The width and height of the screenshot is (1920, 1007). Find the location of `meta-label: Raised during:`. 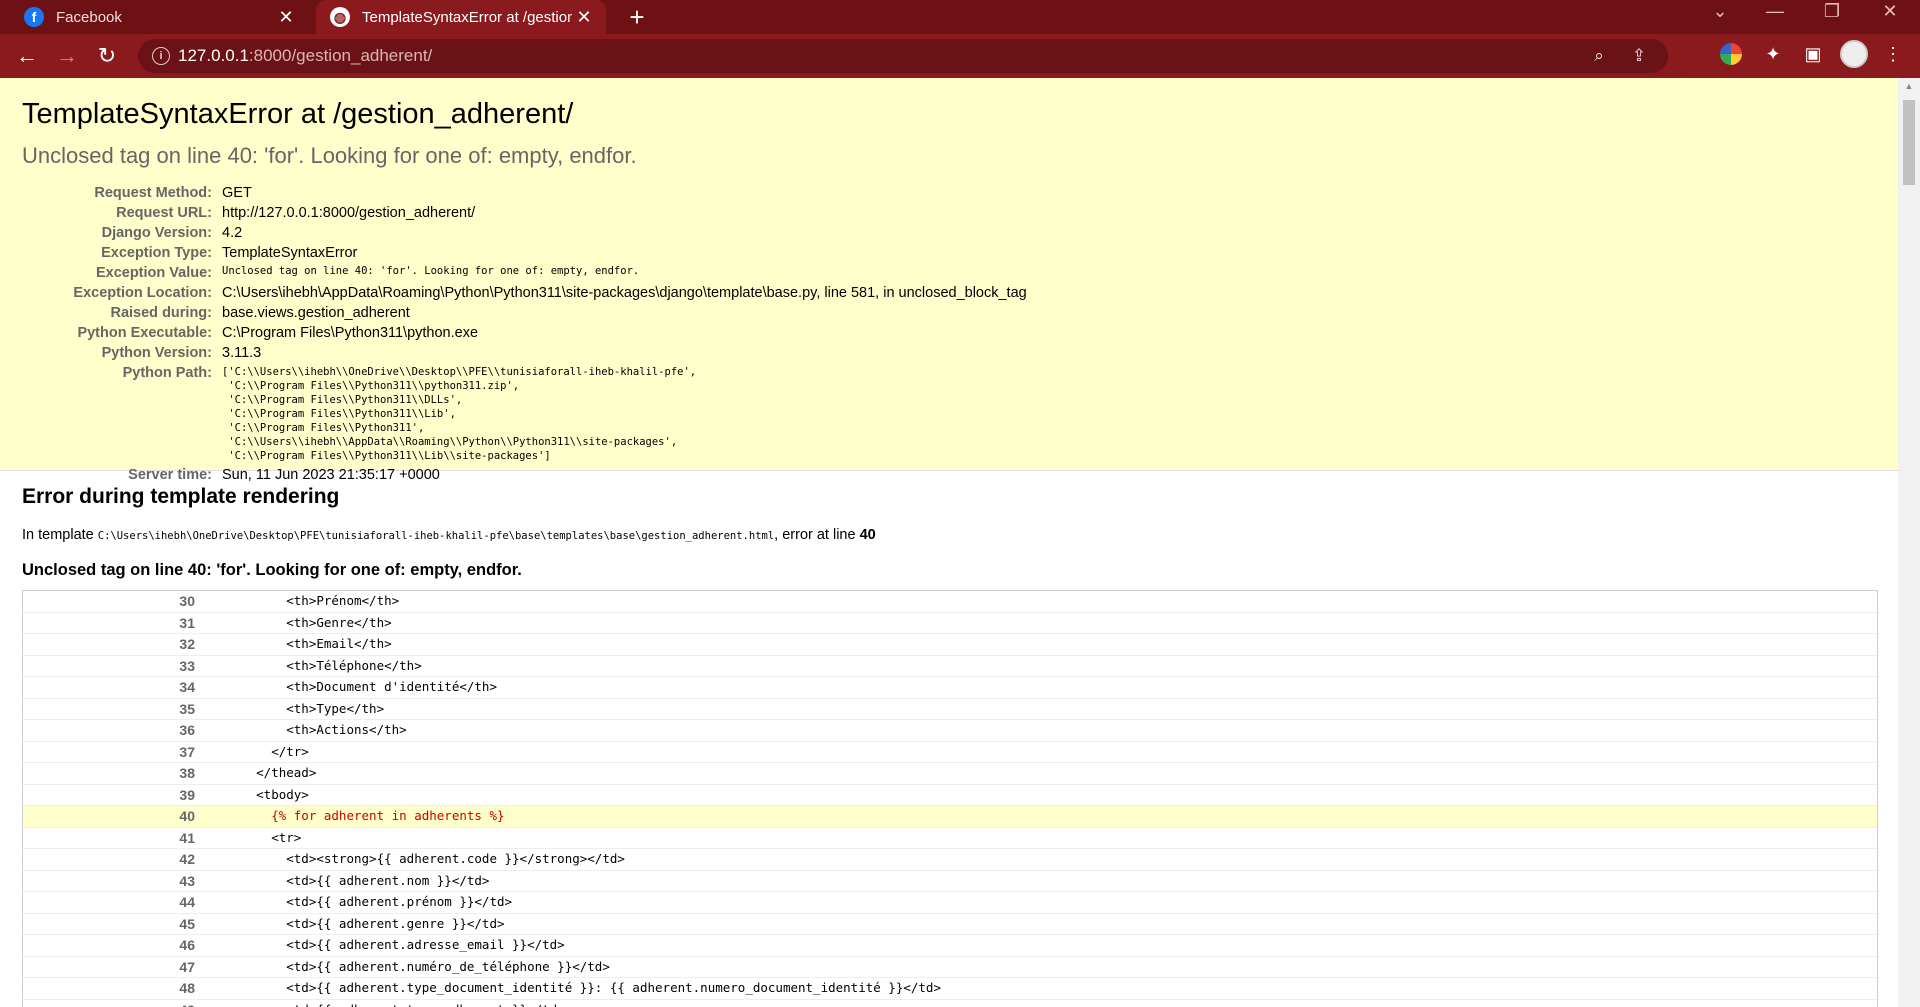

meta-label: Raised during: is located at coordinates (161, 313).